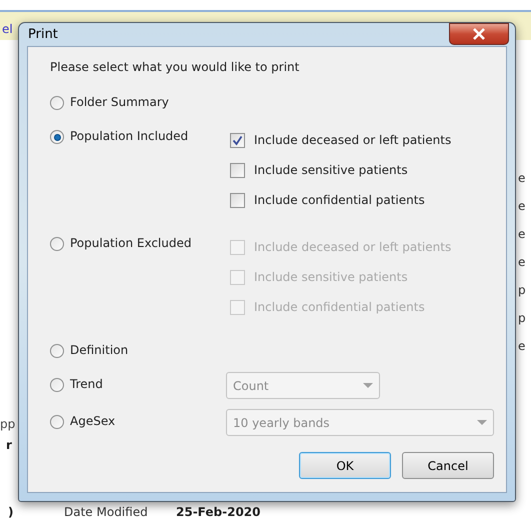  Describe the element at coordinates (93, 421) in the screenshot. I see `option-label: AgeSex` at that location.